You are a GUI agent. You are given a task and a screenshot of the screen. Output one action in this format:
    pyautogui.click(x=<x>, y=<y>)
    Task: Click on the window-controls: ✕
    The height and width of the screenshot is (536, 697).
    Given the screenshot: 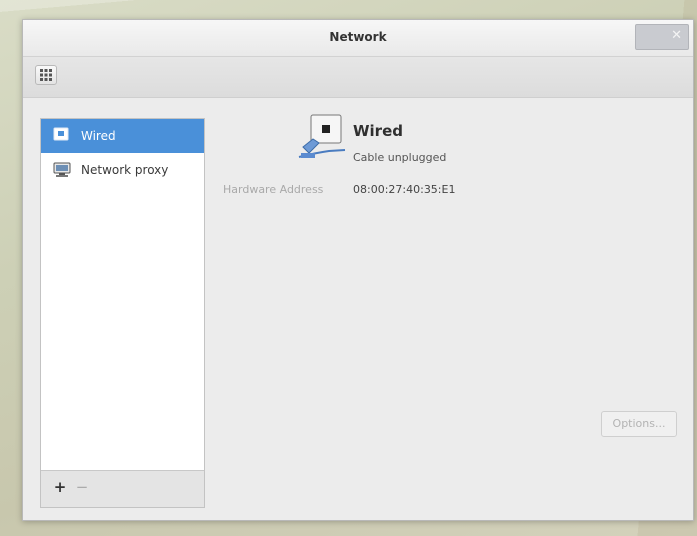 What is the action you would take?
    pyautogui.click(x=662, y=37)
    